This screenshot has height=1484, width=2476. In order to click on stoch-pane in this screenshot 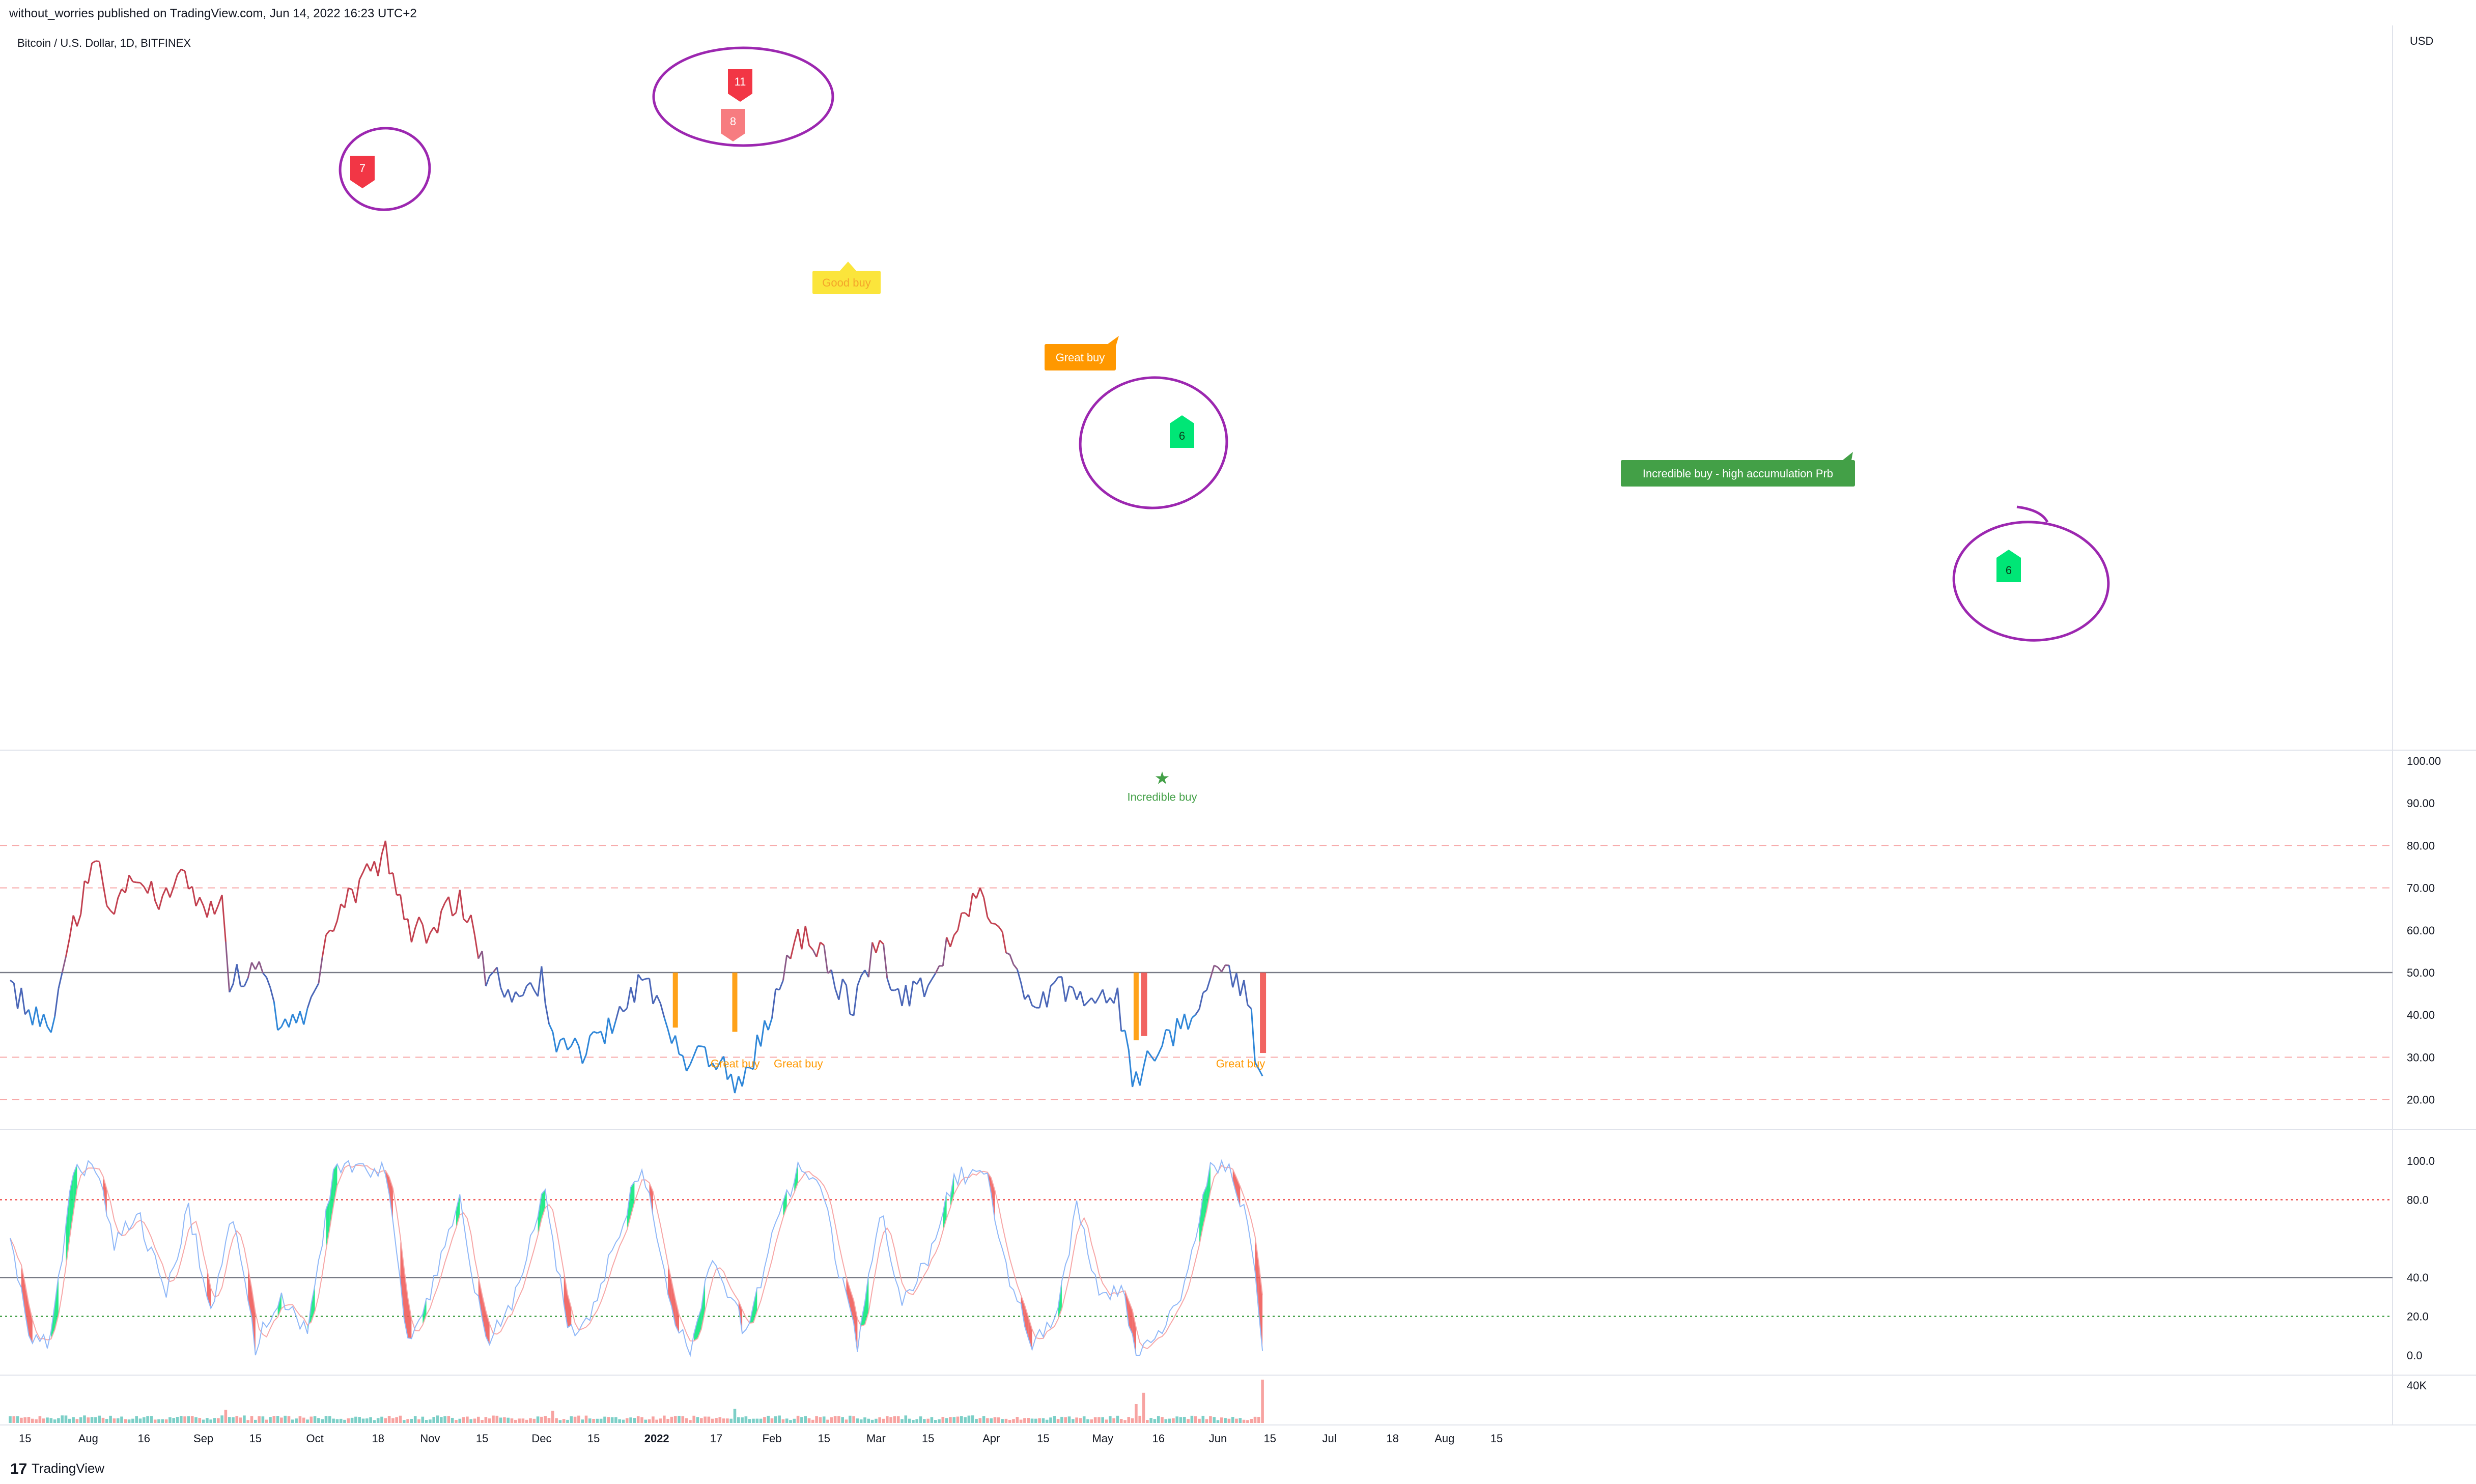, I will do `click(1196, 1258)`.